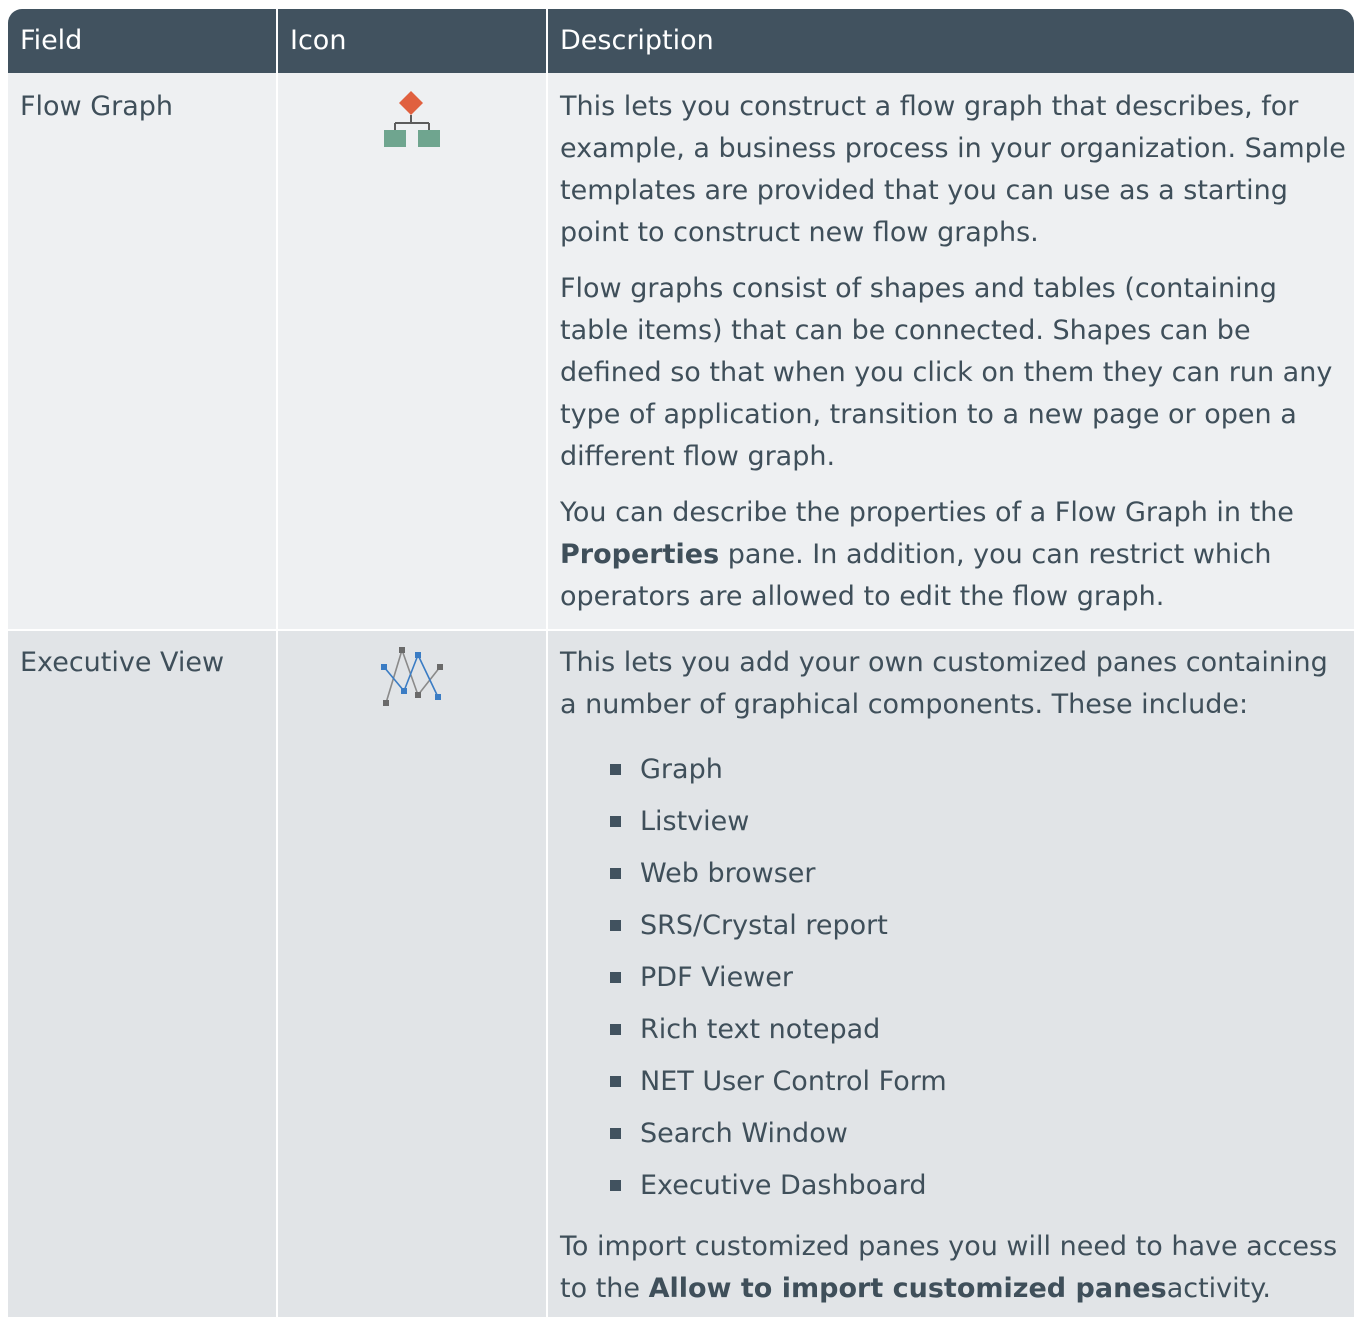 Image resolution: width=1356 pixels, height=1317 pixels. I want to click on list-item: NET User Control Form, so click(955, 1082).